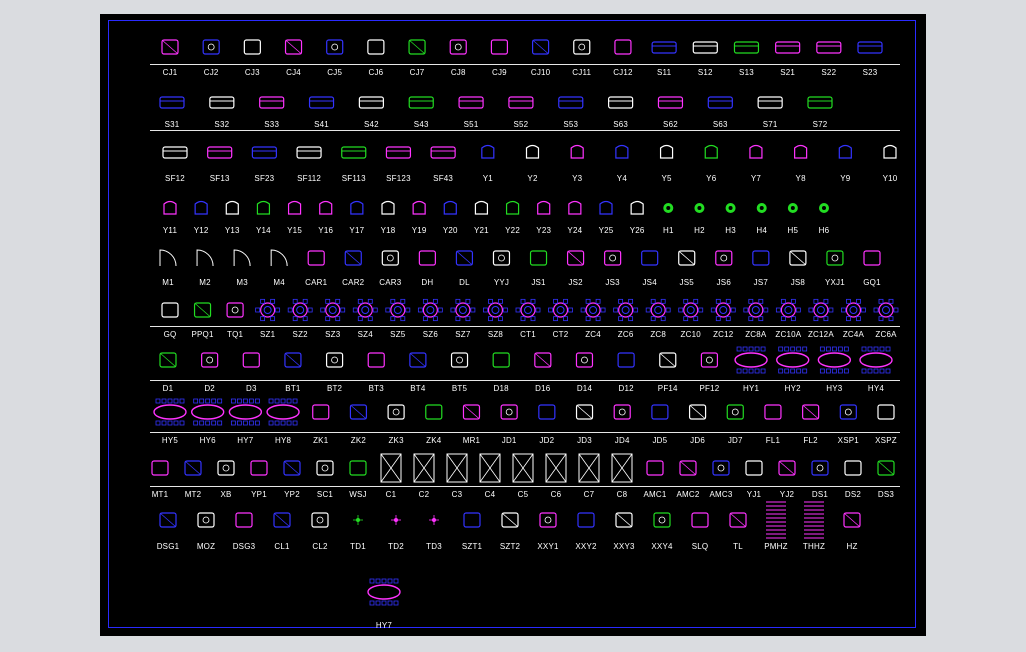  What do you see at coordinates (666, 151) in the screenshot?
I see `cad-symbol-y5` at bounding box center [666, 151].